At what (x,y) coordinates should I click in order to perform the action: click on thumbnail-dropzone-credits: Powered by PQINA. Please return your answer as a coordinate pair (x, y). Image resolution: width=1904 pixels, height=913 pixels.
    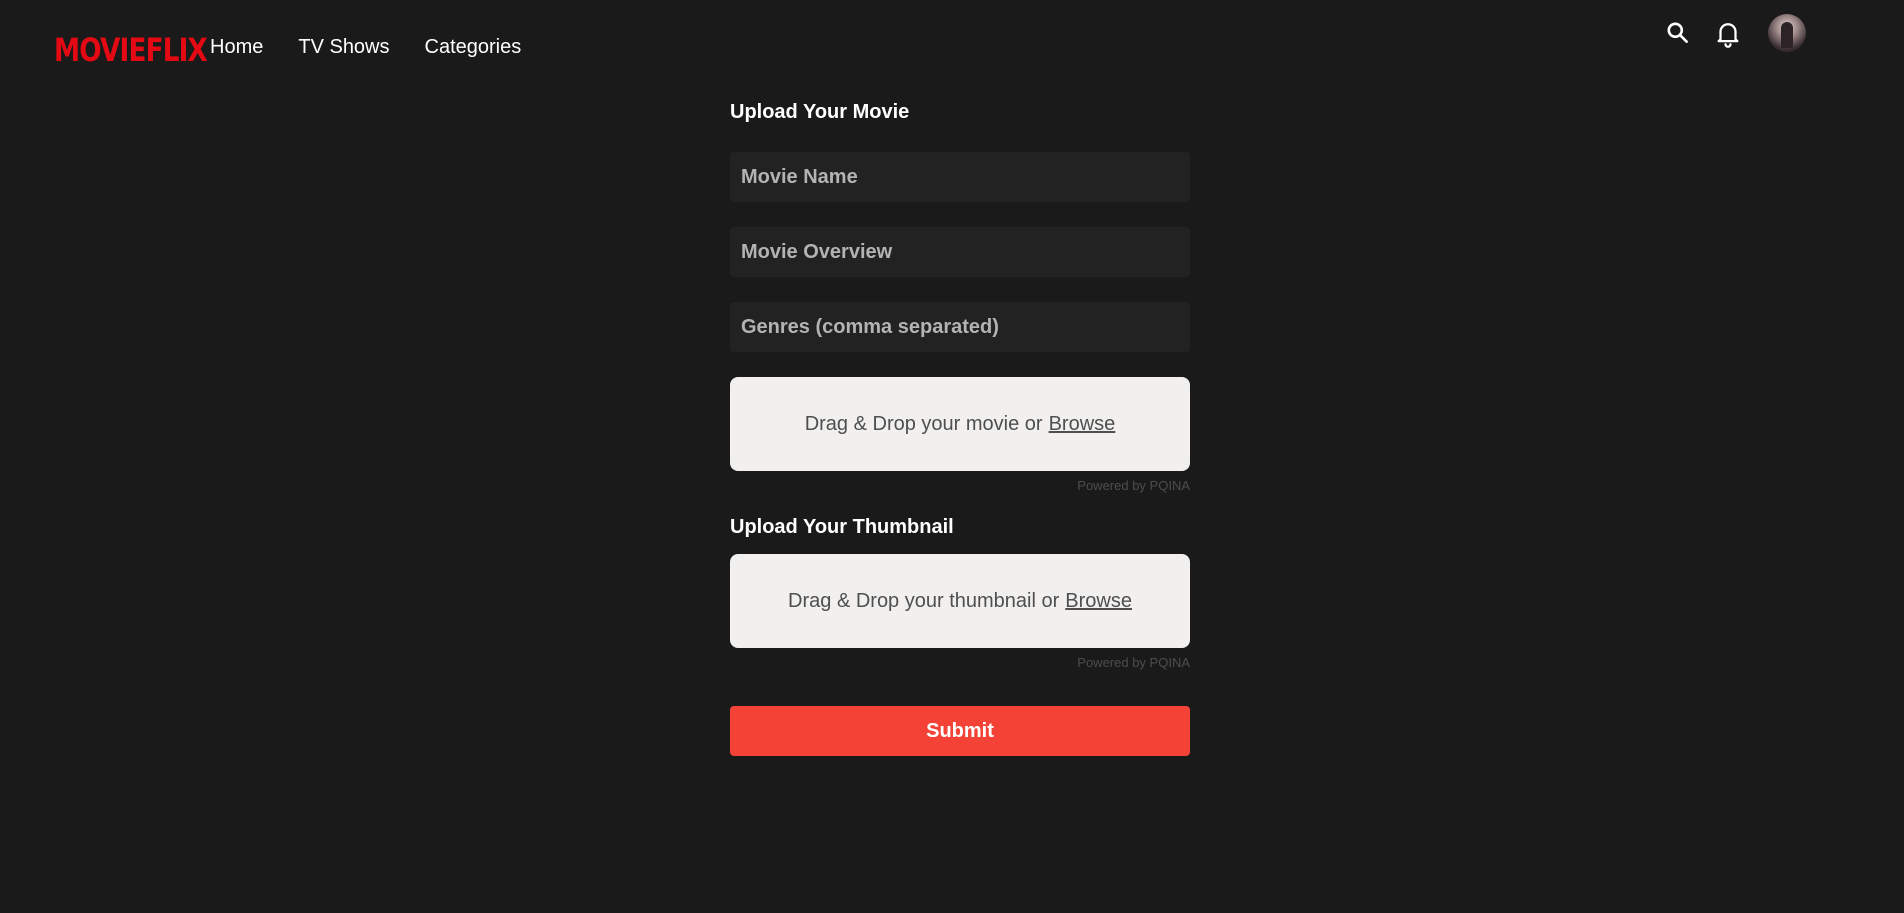
    Looking at the image, I should click on (960, 663).